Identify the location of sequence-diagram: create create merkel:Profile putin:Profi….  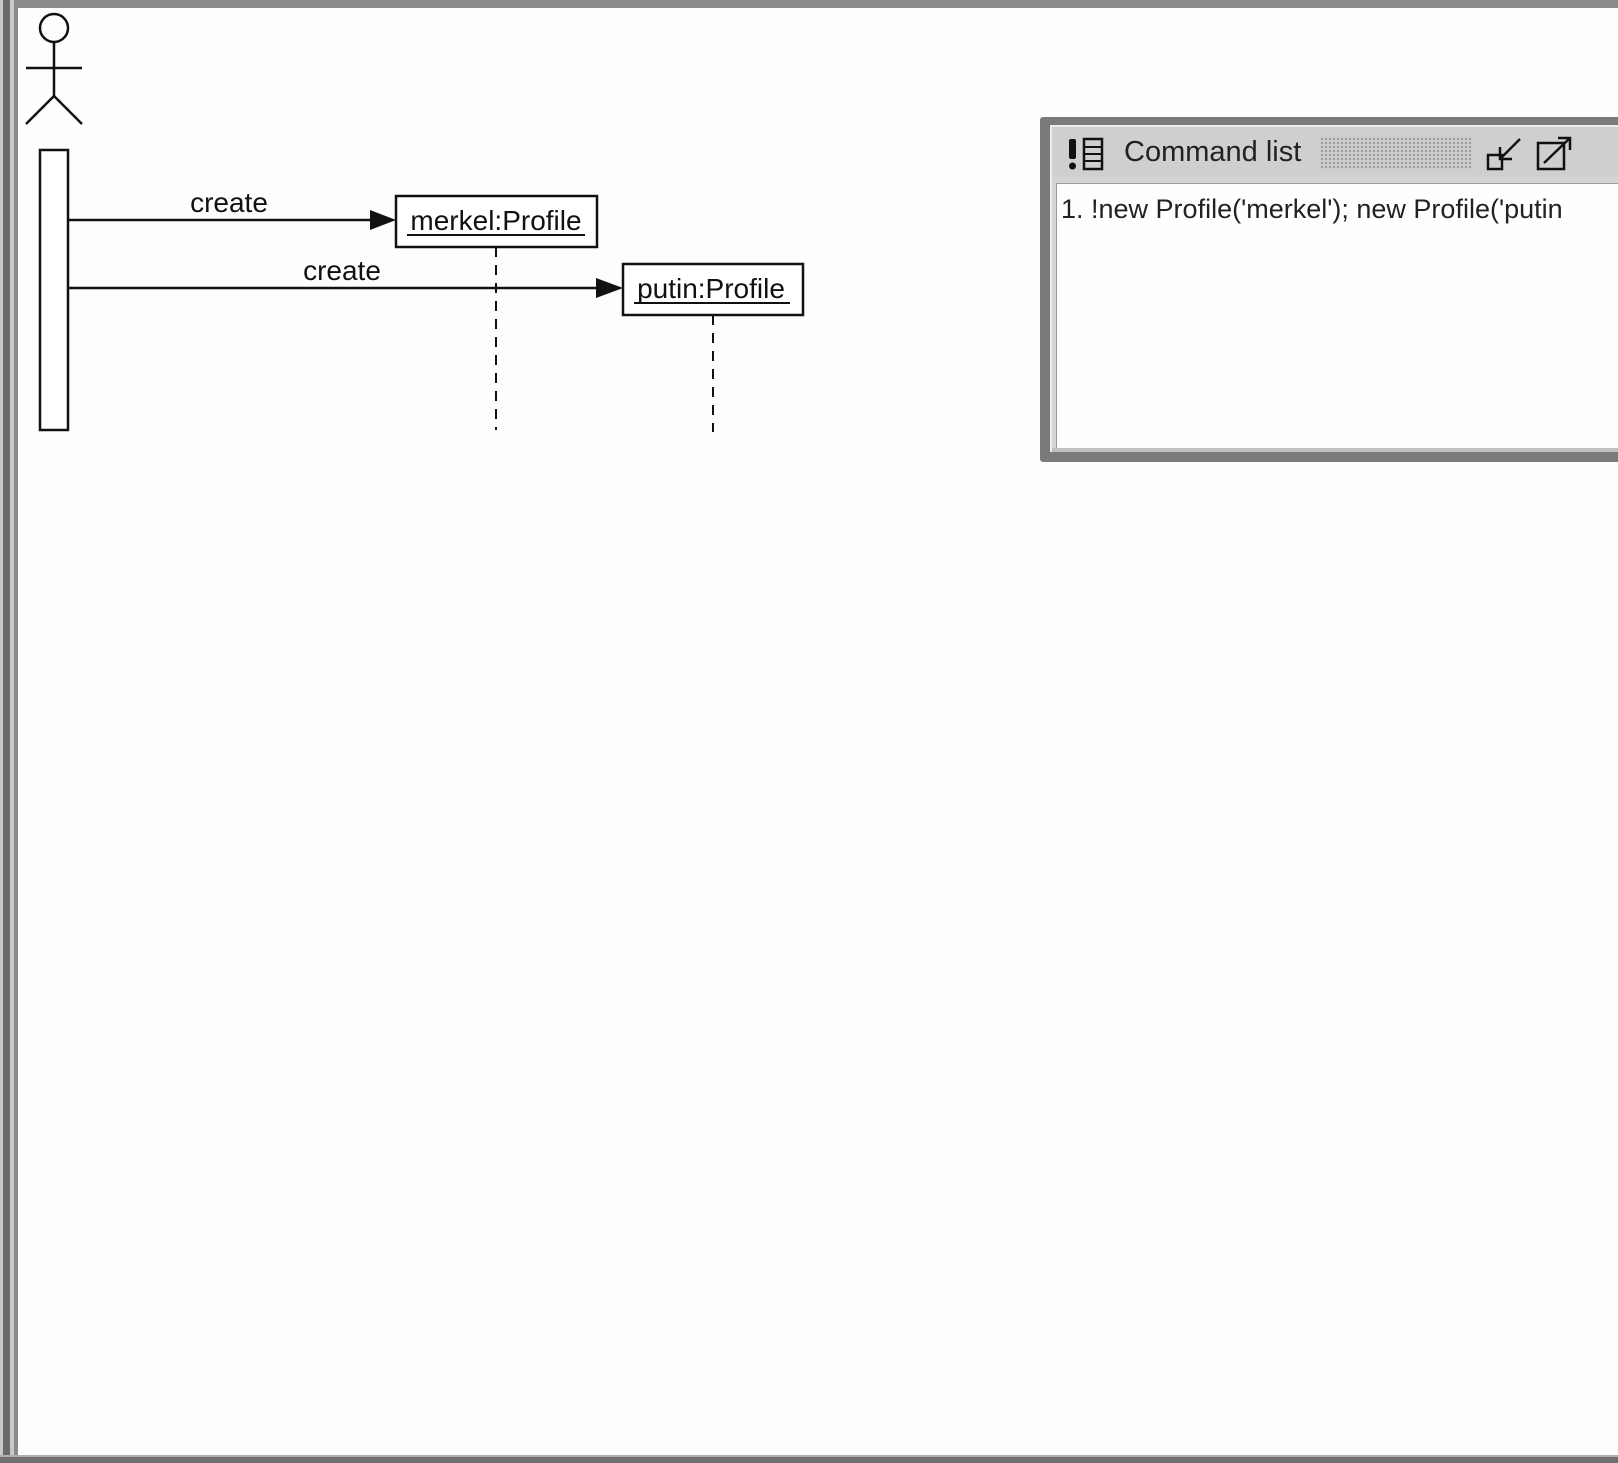
(415, 222).